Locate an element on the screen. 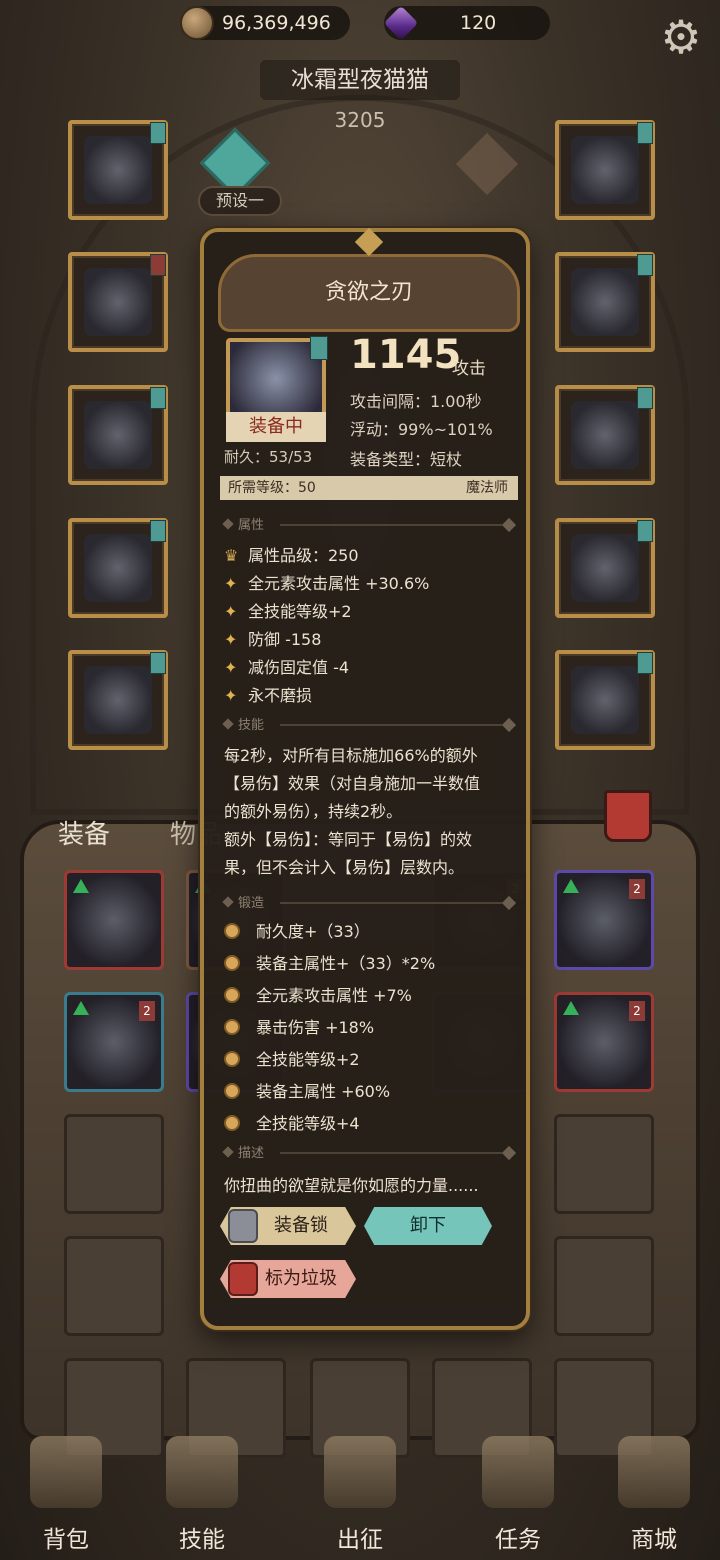 The width and height of the screenshot is (720, 1560). section-label: 锻造 is located at coordinates (251, 903).